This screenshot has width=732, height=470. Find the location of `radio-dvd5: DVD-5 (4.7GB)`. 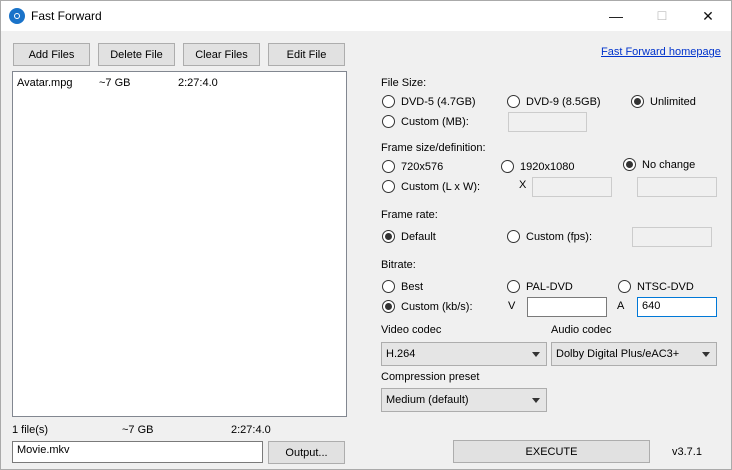

radio-dvd5: DVD-5 (4.7GB) is located at coordinates (429, 101).